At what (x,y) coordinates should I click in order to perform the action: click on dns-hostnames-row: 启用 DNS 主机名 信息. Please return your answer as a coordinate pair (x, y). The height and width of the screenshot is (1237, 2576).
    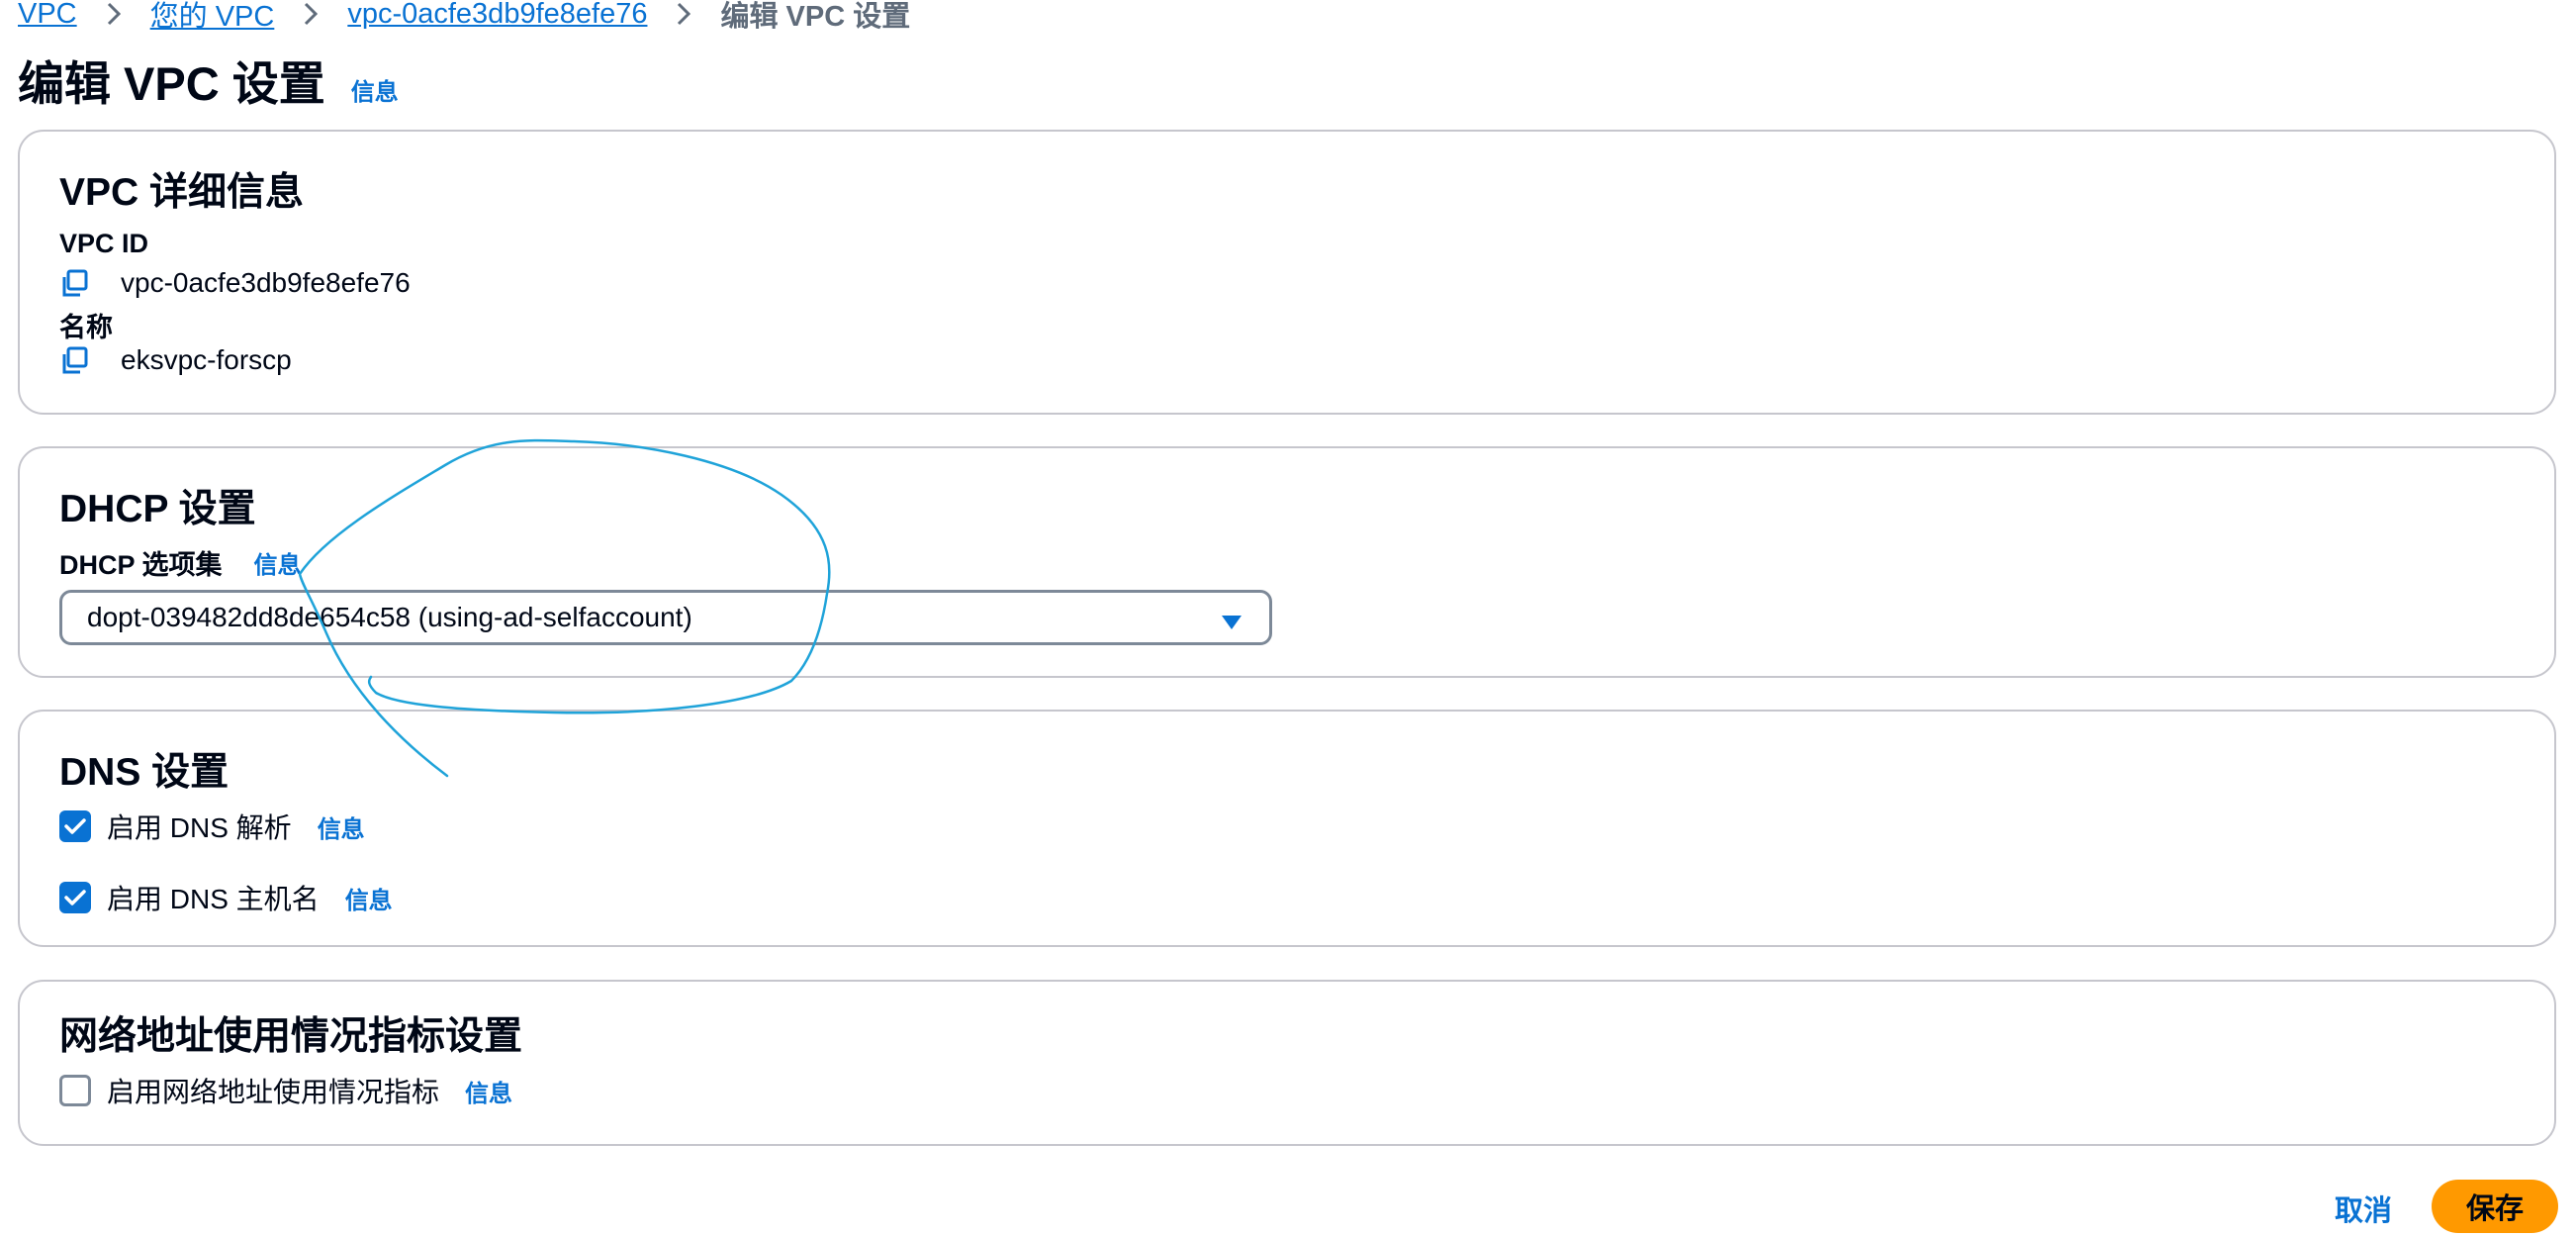
    Looking at the image, I should click on (226, 898).